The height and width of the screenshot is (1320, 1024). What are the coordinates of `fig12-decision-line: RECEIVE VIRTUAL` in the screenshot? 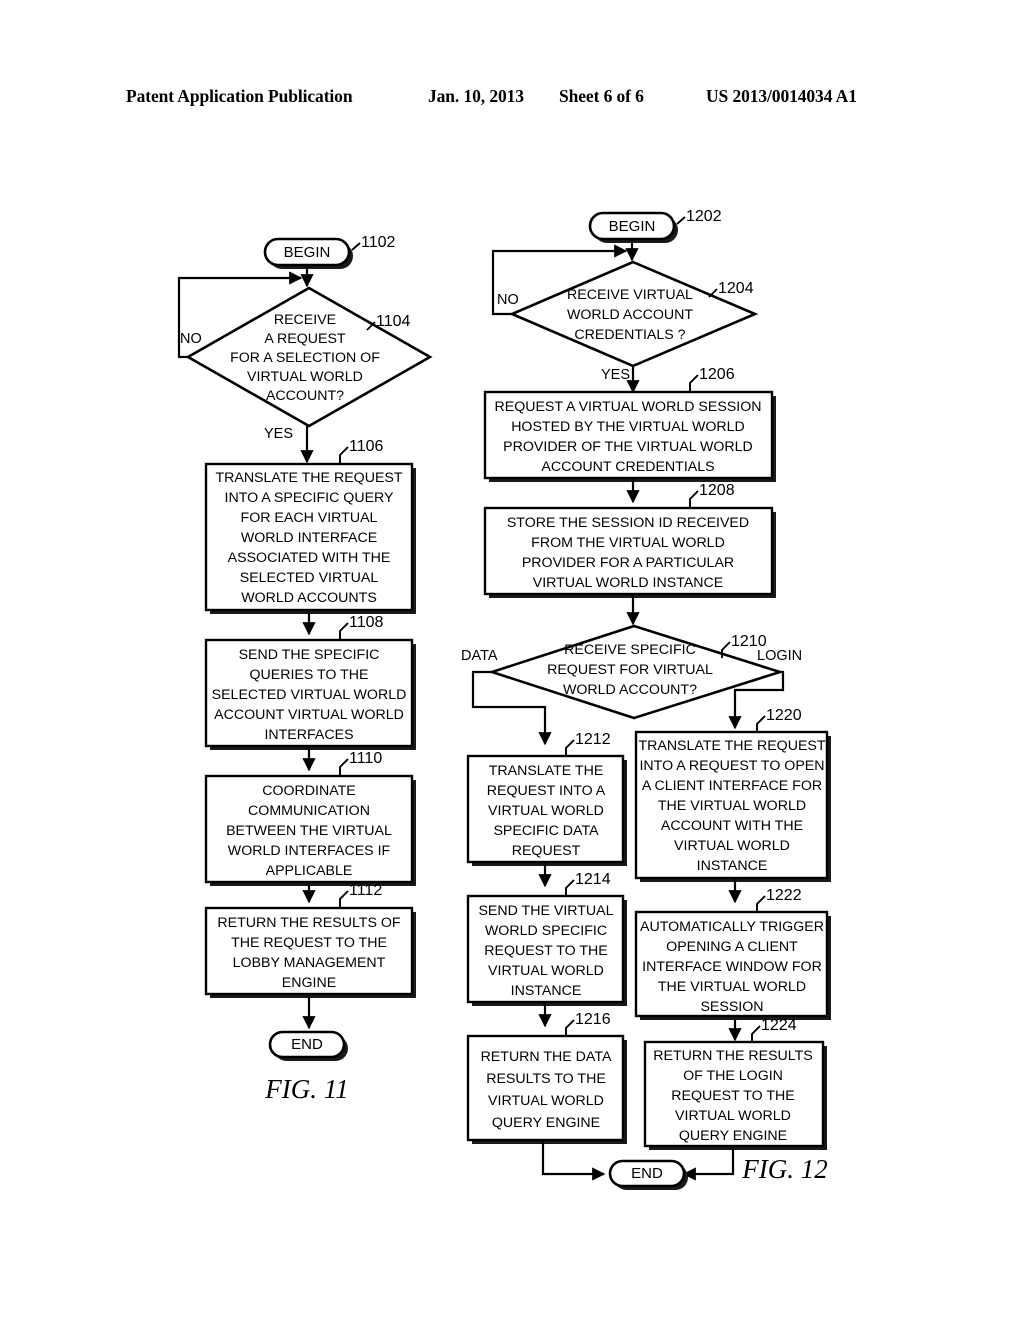 It's located at (630, 295).